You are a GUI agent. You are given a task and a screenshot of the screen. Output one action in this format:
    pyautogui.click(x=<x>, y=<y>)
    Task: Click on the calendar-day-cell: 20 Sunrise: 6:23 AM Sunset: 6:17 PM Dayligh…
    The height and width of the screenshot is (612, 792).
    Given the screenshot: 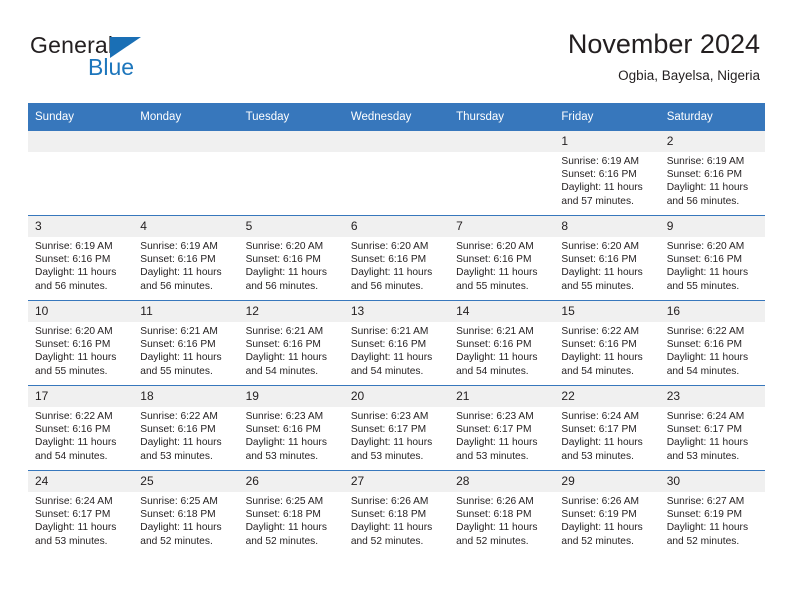 What is the action you would take?
    pyautogui.click(x=396, y=428)
    